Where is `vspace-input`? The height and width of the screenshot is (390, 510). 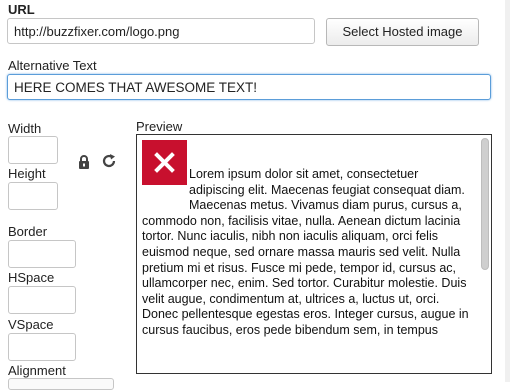
vspace-input is located at coordinates (42, 347).